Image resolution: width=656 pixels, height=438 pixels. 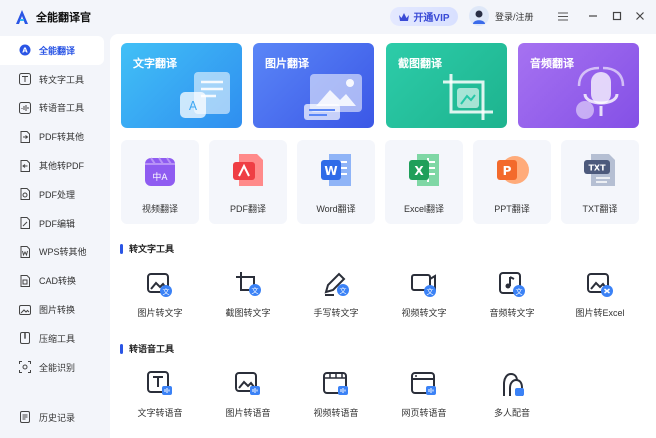 I want to click on excel-translate-card: X Excel翻译, so click(x=424, y=182).